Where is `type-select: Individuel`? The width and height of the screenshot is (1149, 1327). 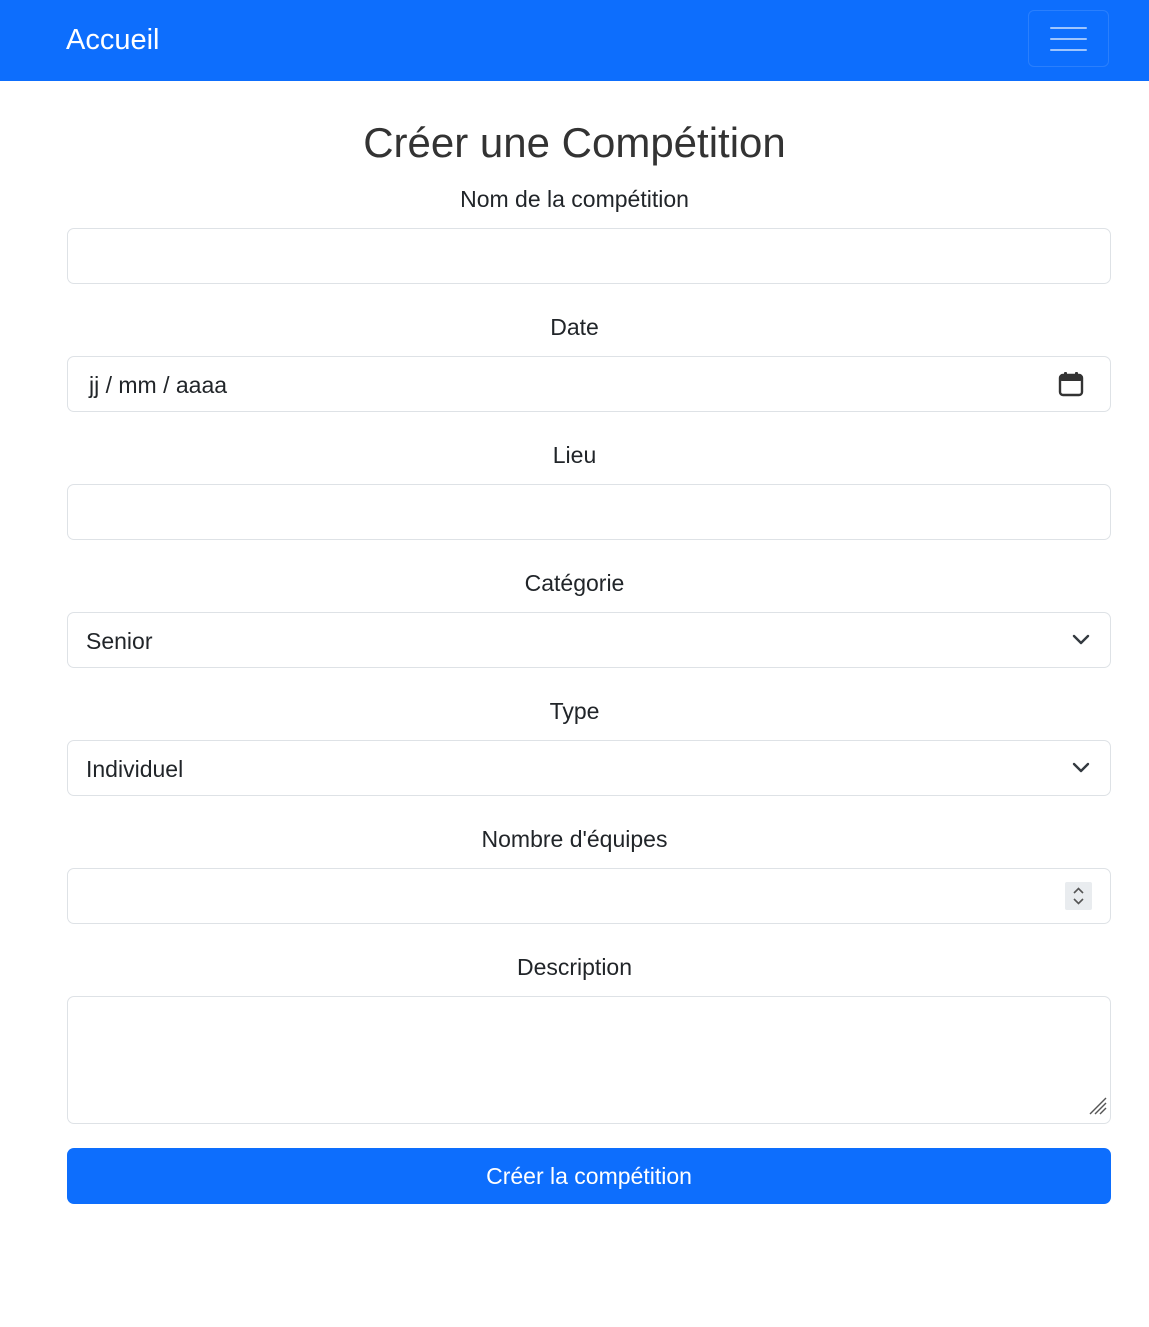
type-select: Individuel is located at coordinates (589, 768).